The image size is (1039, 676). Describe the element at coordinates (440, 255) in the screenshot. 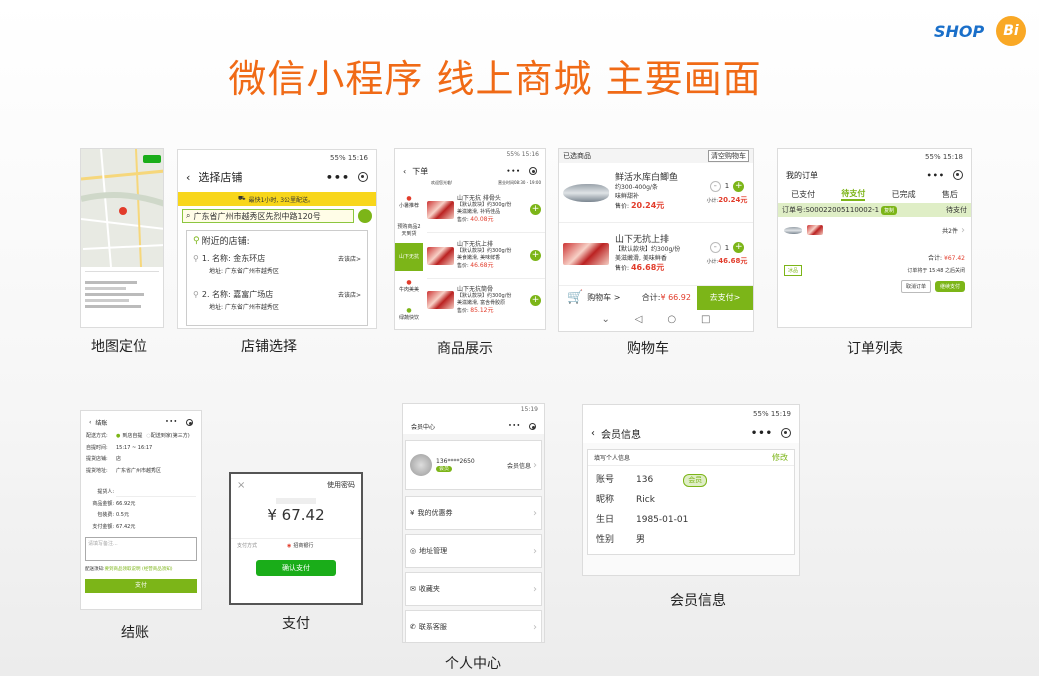

I see `product-image` at that location.